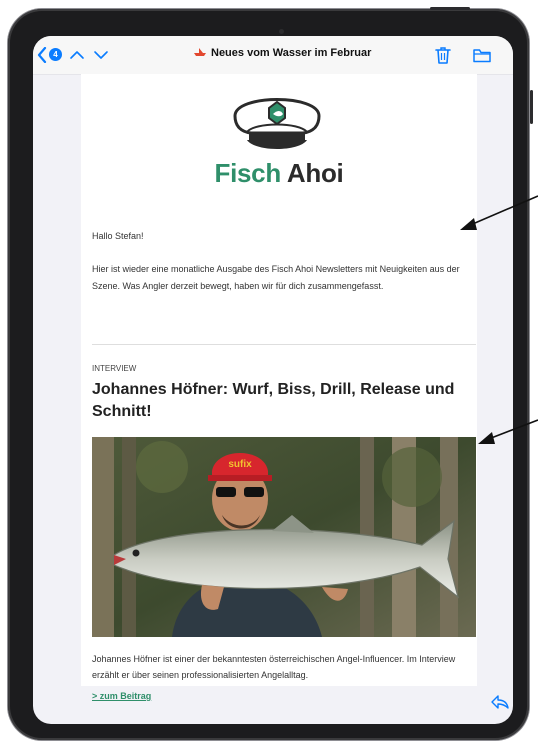 Image resolution: width=538 pixels, height=744 pixels. Describe the element at coordinates (531, 107) in the screenshot. I see `volume-button` at that location.